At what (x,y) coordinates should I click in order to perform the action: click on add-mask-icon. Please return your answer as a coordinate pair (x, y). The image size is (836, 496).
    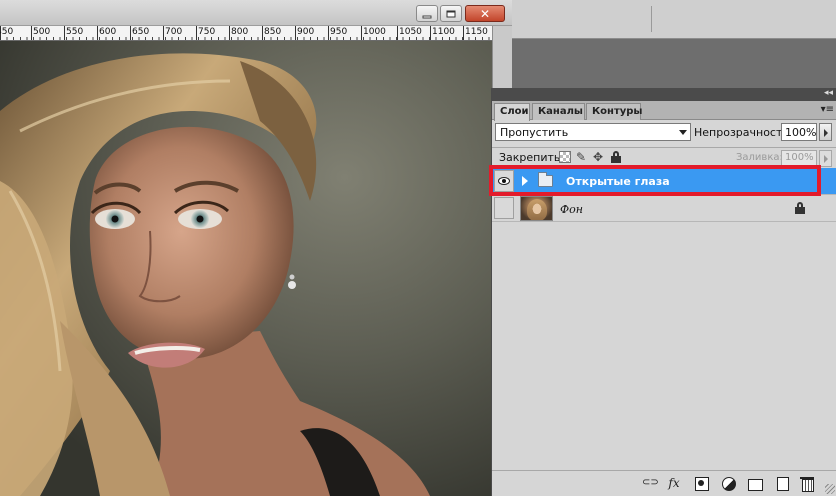
    Looking at the image, I should click on (701, 483).